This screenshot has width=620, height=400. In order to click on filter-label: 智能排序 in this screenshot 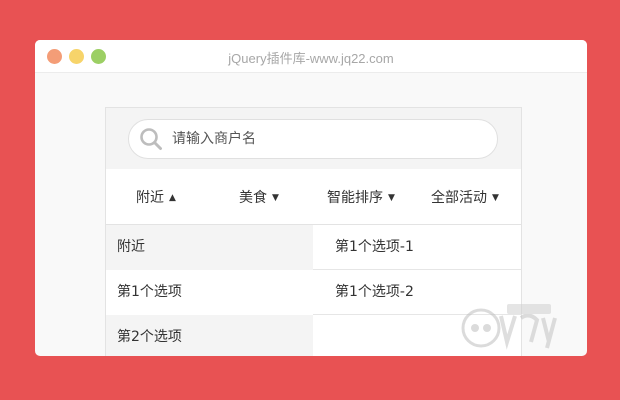, I will do `click(355, 198)`.